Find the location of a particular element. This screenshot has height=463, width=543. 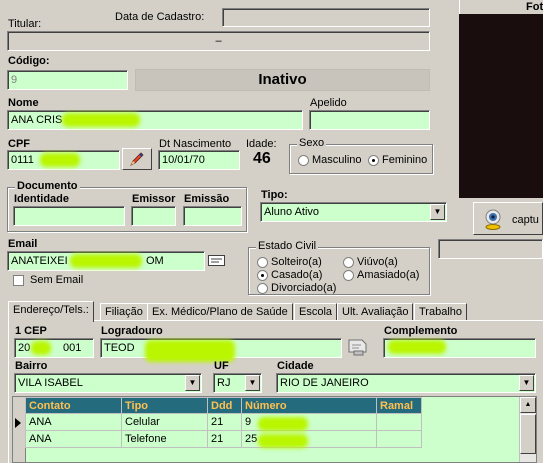

estado-amasiado-radio: Amasiado(a) is located at coordinates (381, 275).